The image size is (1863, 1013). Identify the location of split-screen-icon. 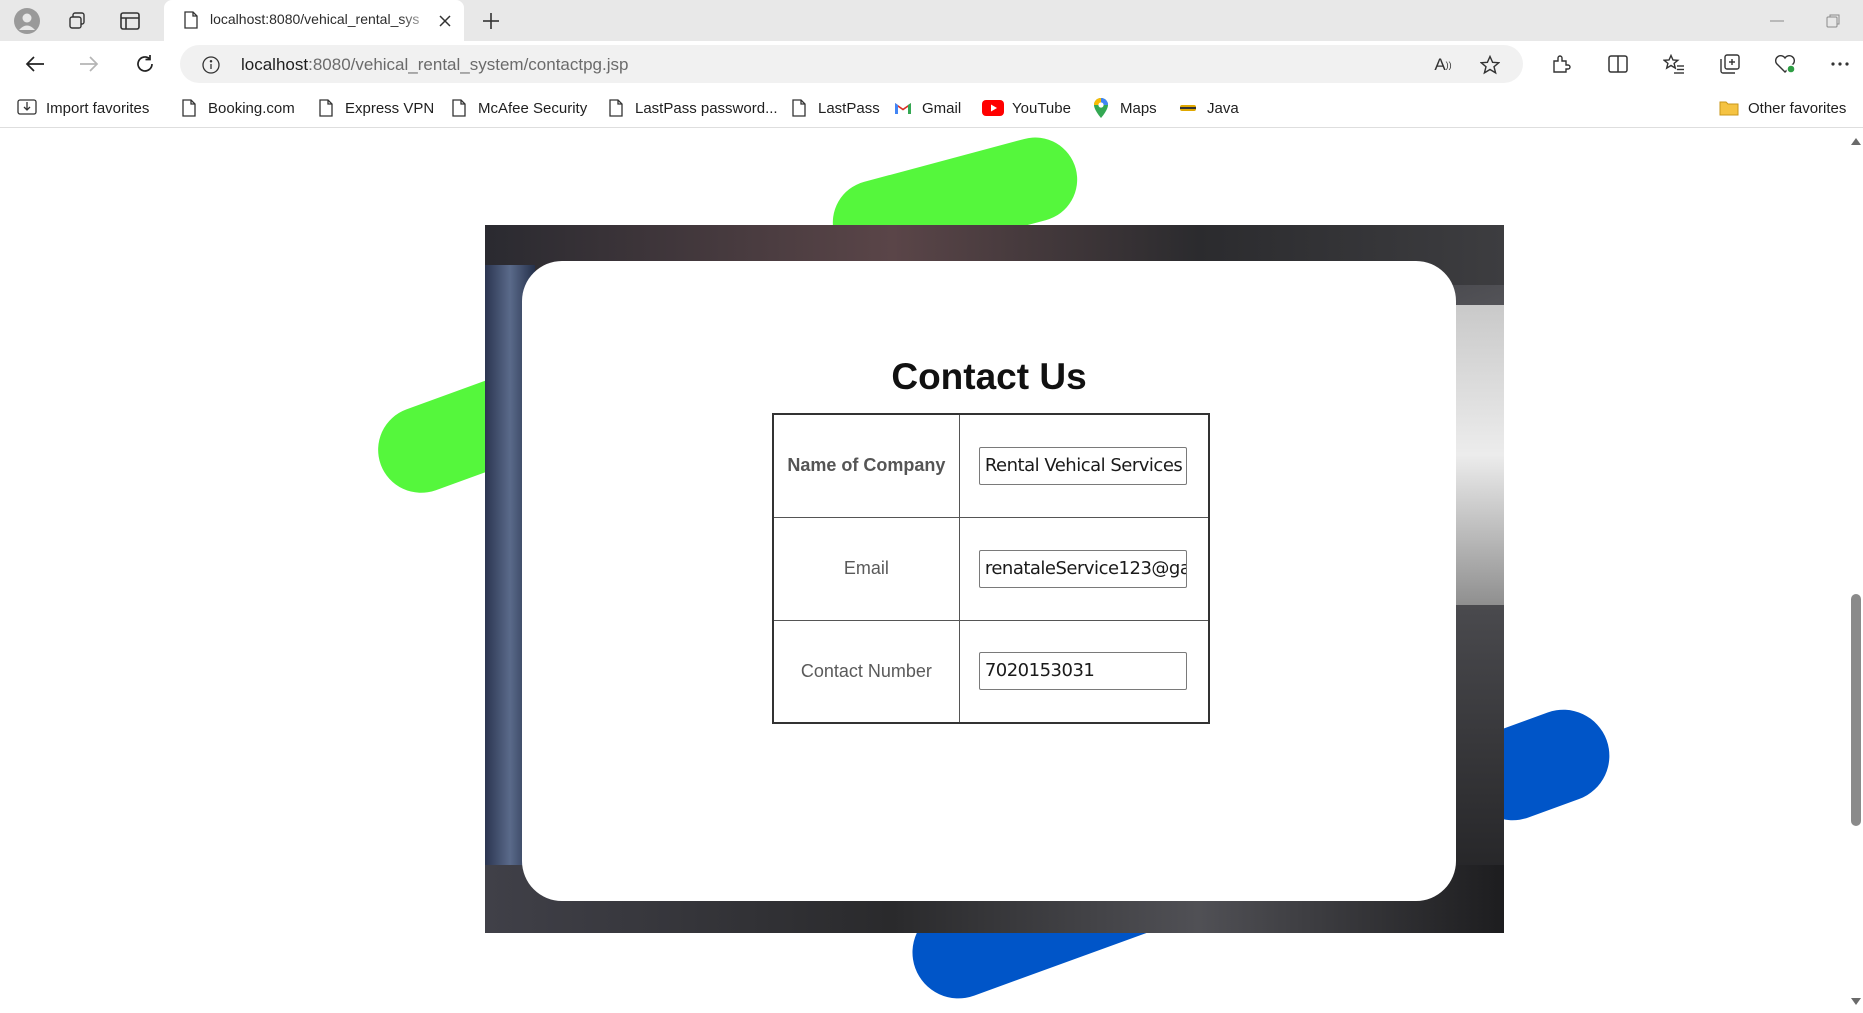
(1618, 64).